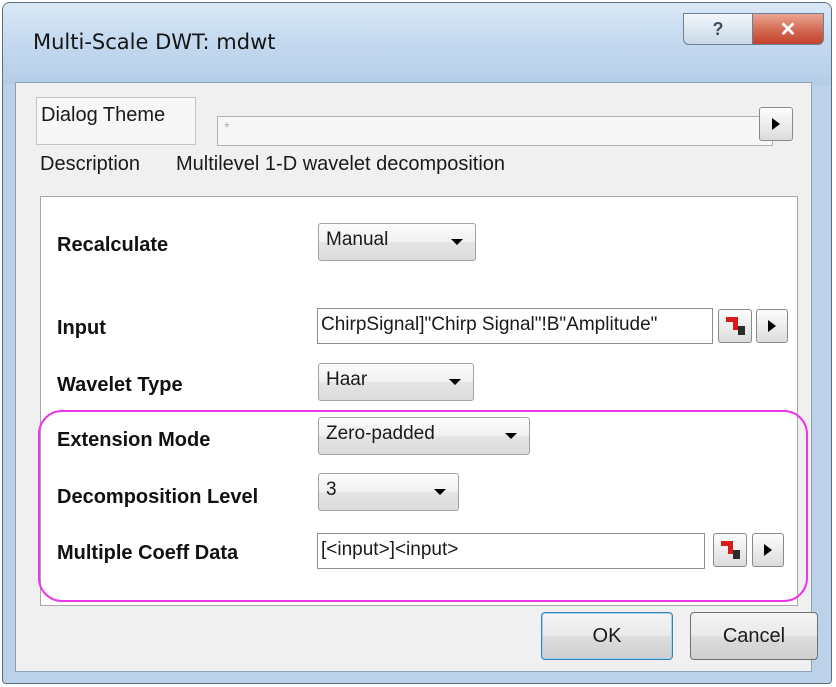 Image resolution: width=836 pixels, height=687 pixels. I want to click on input-menu-button, so click(772, 326).